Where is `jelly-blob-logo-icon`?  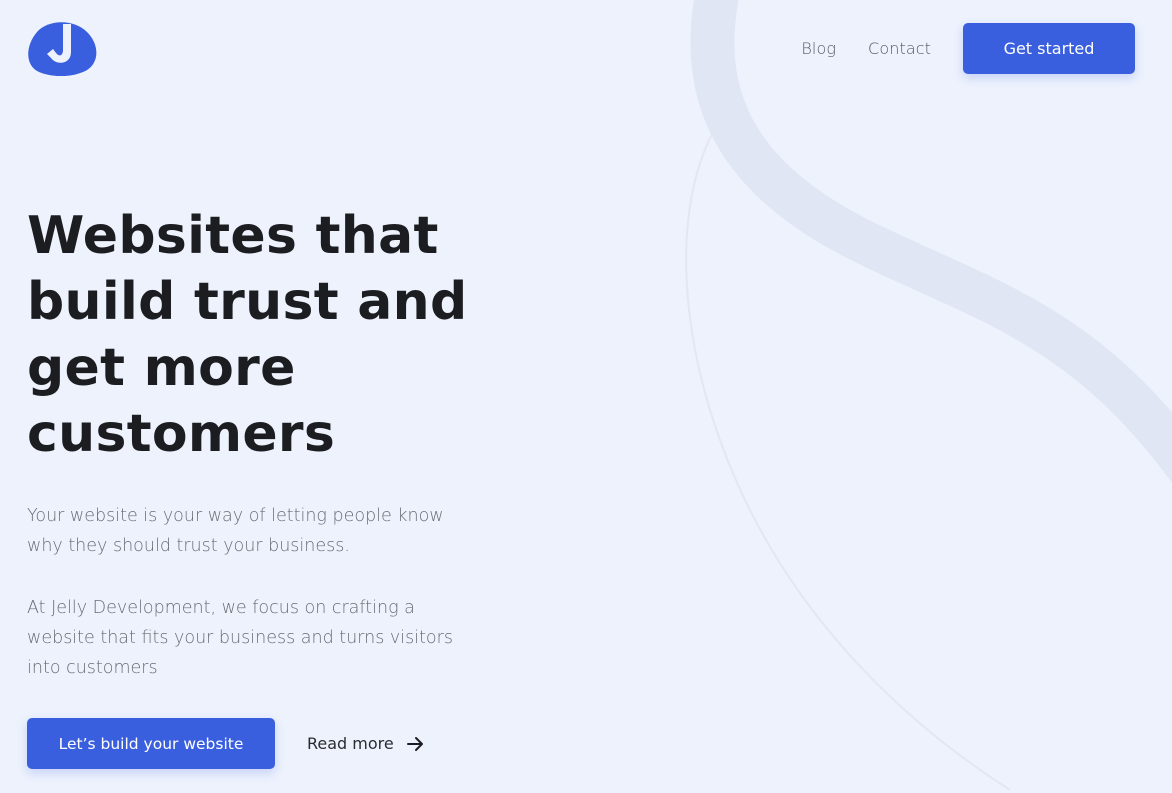
jelly-blob-logo-icon is located at coordinates (62, 49).